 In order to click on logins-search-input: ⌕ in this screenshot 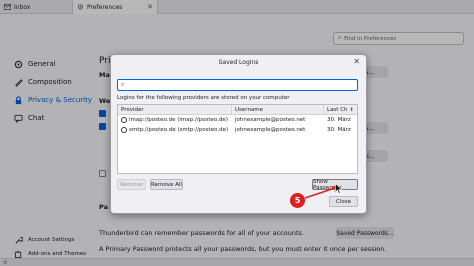, I will do `click(237, 85)`.